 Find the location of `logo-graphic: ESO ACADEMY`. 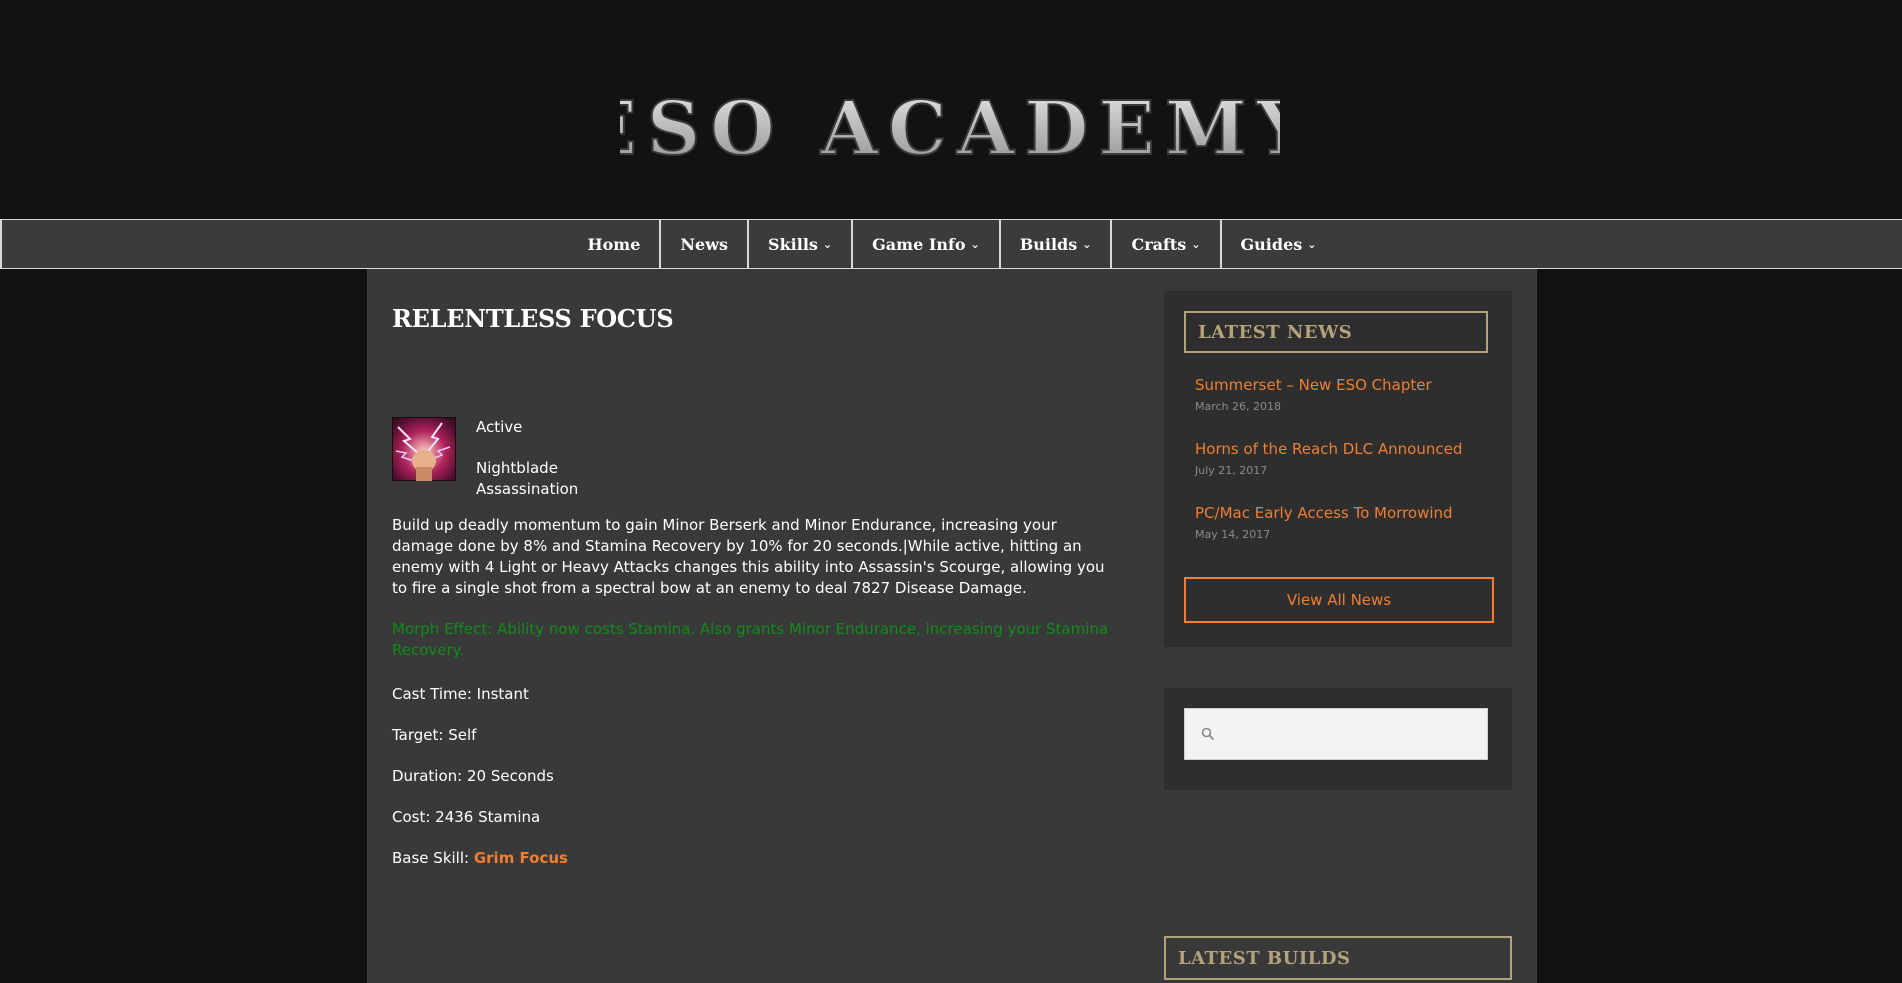

logo-graphic: ESO ACADEMY is located at coordinates (950, 129).